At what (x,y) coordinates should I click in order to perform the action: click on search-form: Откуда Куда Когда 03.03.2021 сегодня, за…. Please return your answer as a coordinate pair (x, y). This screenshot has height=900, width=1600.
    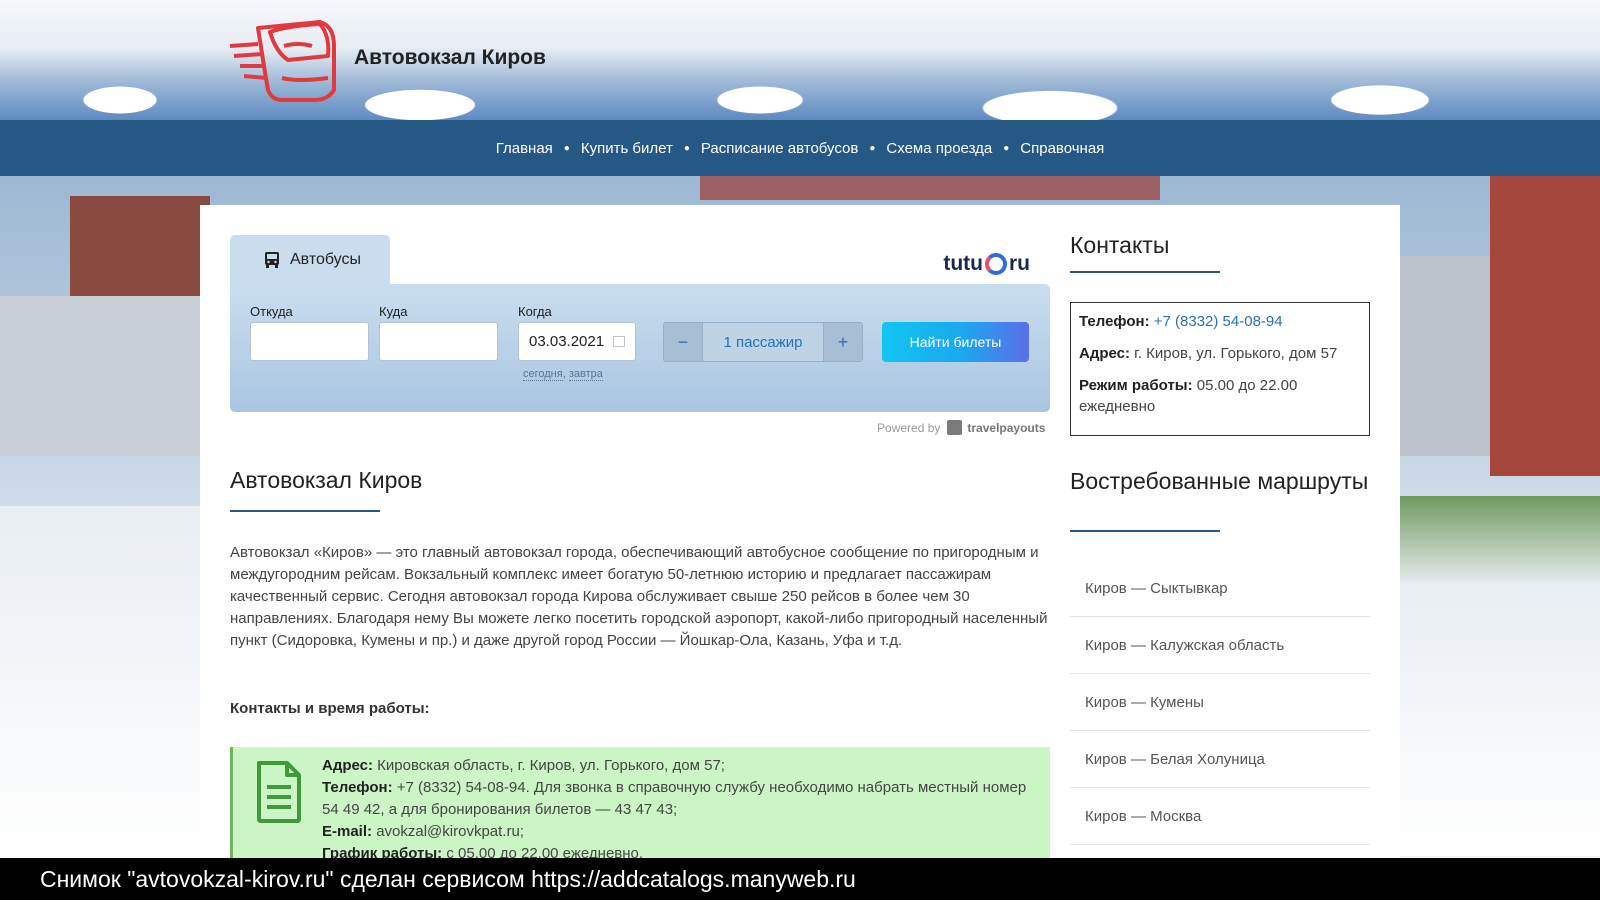
    Looking at the image, I should click on (640, 348).